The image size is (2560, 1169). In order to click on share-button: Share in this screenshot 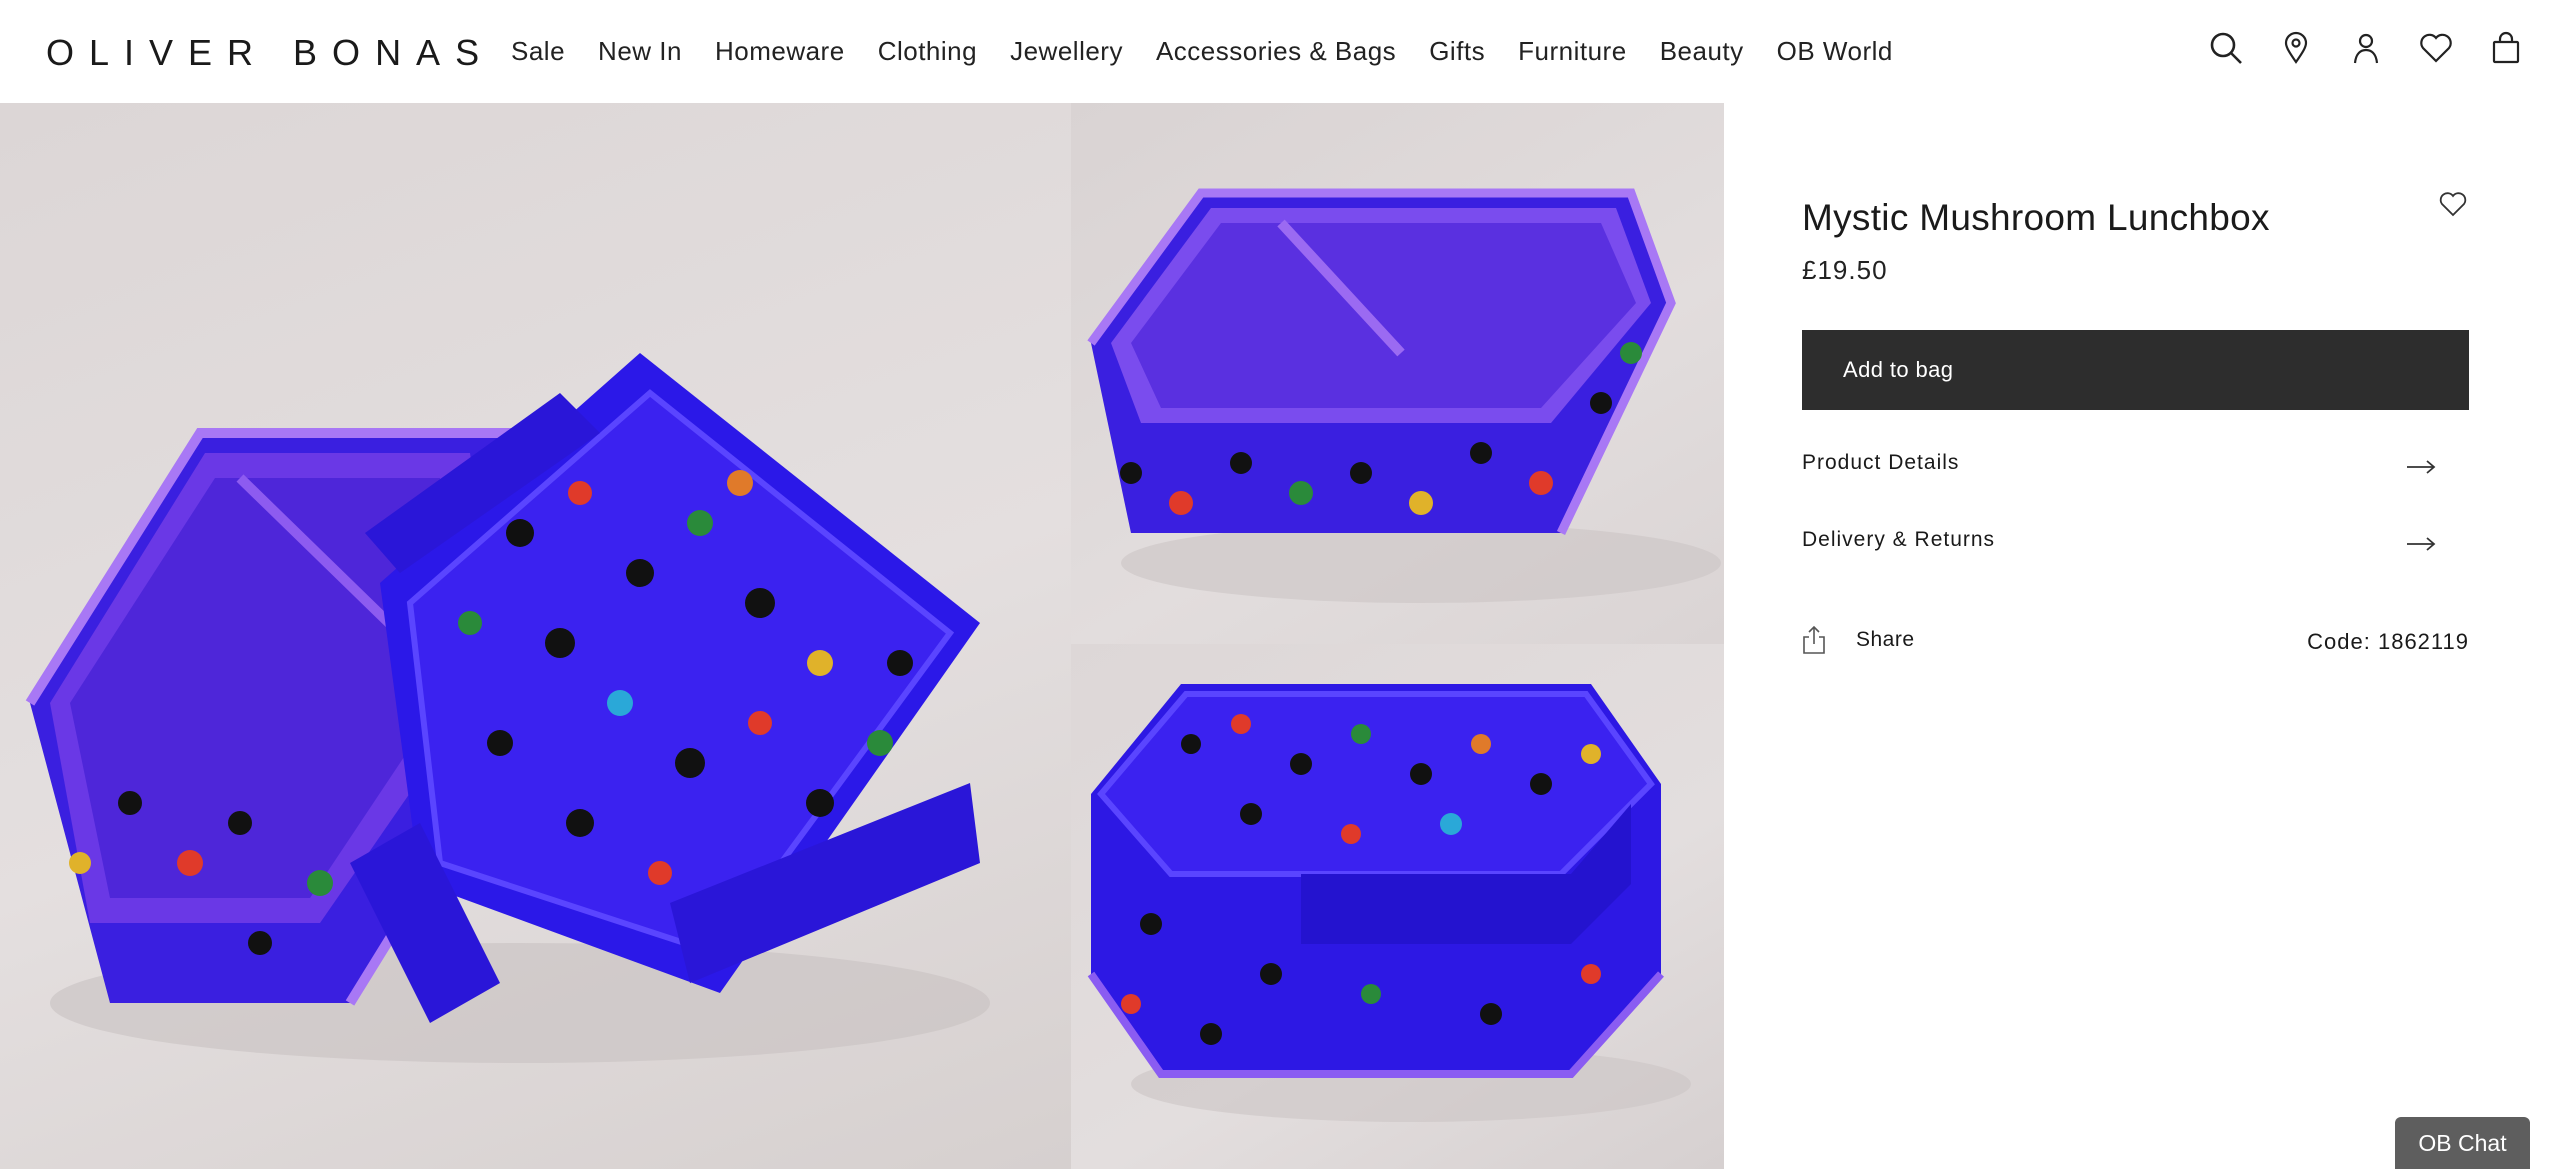, I will do `click(1858, 640)`.